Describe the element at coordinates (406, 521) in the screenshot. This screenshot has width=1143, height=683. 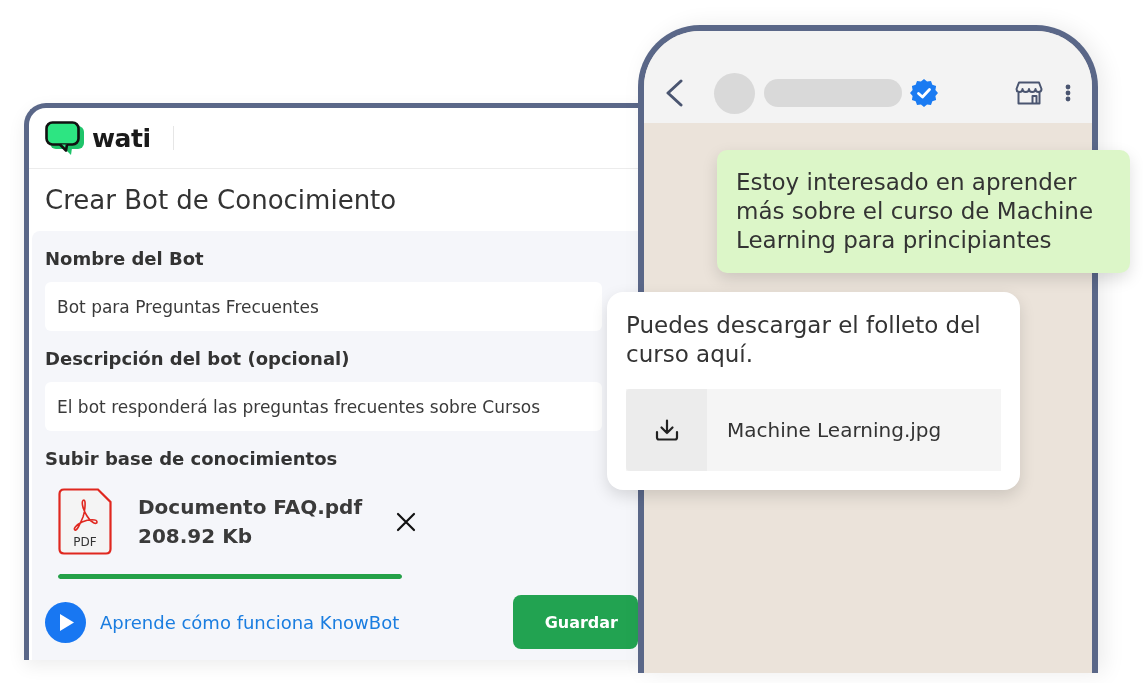
I see `close-icon` at that location.